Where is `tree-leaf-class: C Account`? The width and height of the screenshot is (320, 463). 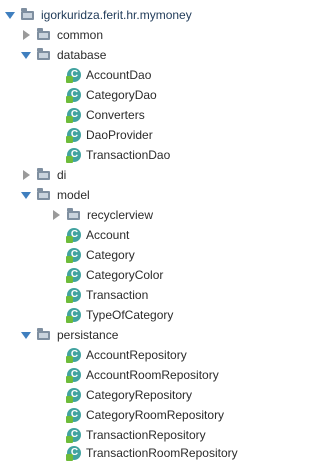 tree-leaf-class: C Account is located at coordinates (154, 235).